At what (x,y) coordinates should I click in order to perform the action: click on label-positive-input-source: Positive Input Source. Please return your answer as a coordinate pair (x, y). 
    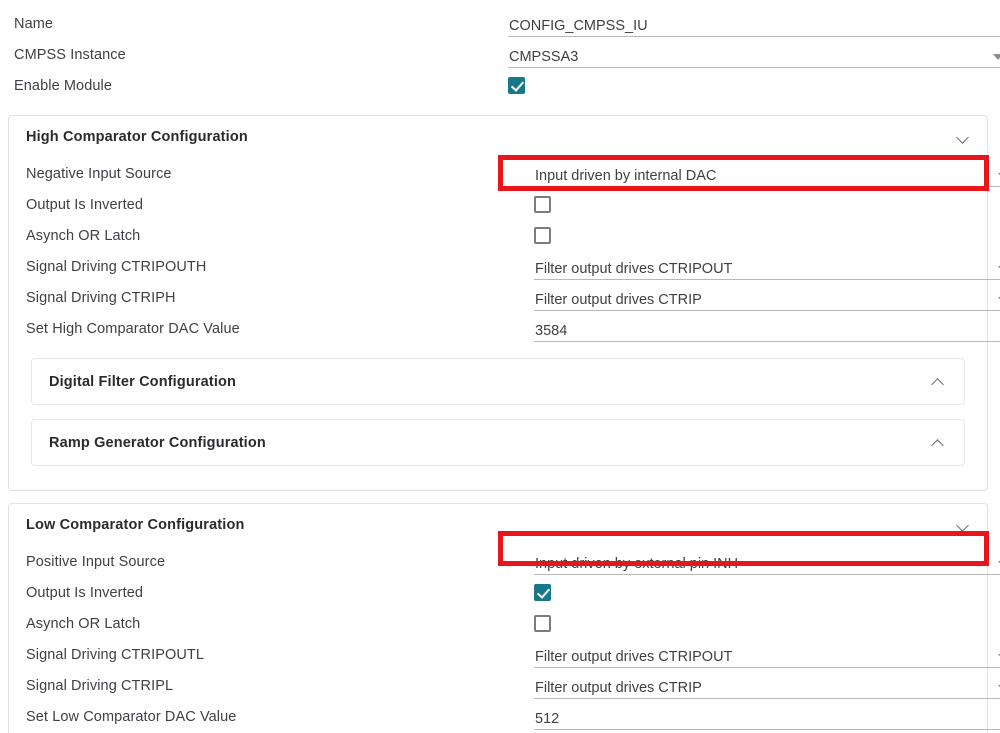
    Looking at the image, I should click on (96, 561).